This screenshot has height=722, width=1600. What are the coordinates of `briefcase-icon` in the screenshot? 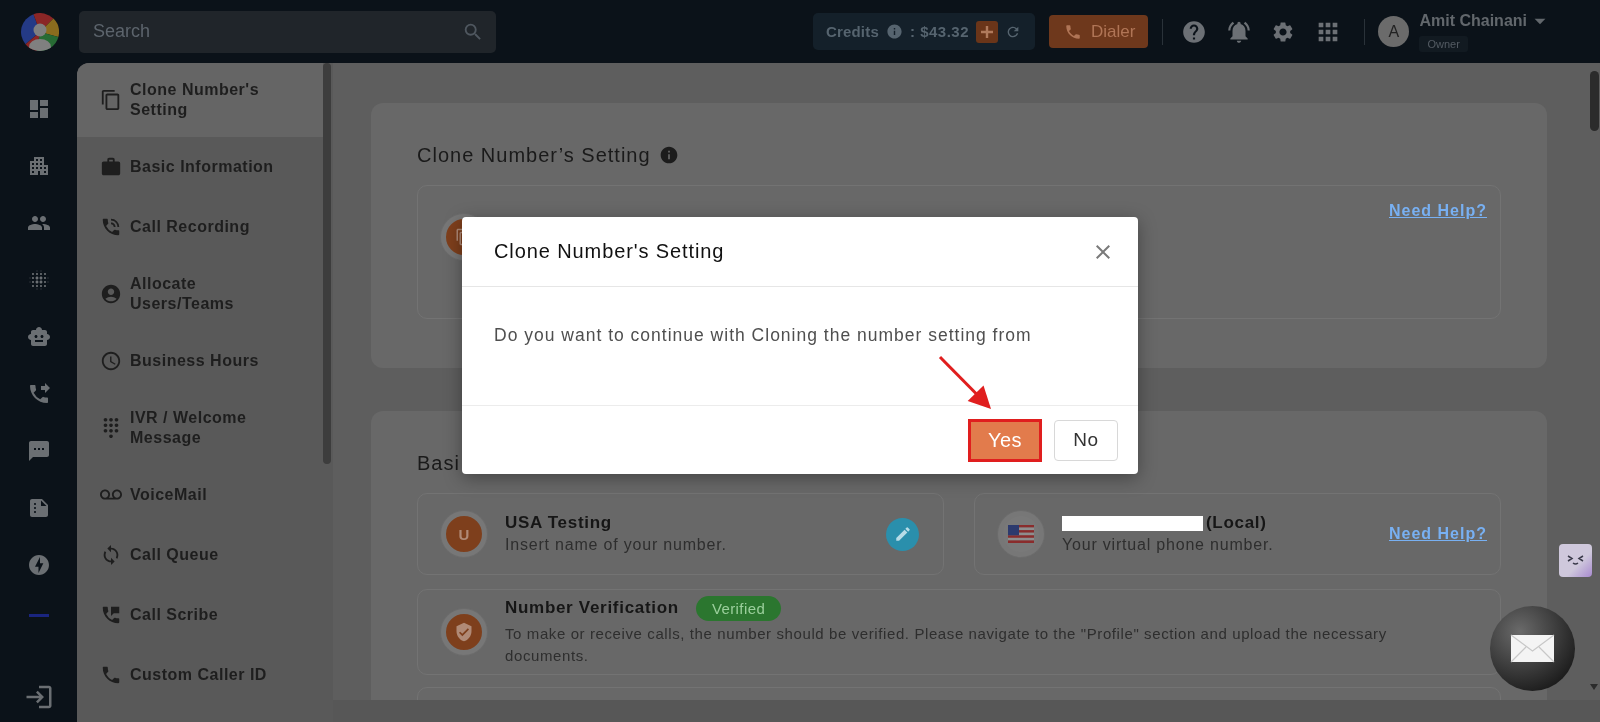 It's located at (111, 167).